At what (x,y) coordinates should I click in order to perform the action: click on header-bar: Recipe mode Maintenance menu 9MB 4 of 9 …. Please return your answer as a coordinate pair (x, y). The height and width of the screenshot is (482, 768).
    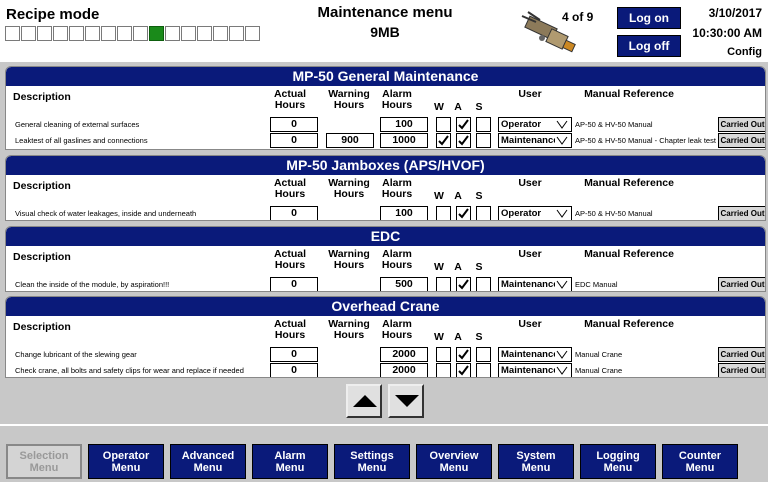
    Looking at the image, I should click on (384, 31).